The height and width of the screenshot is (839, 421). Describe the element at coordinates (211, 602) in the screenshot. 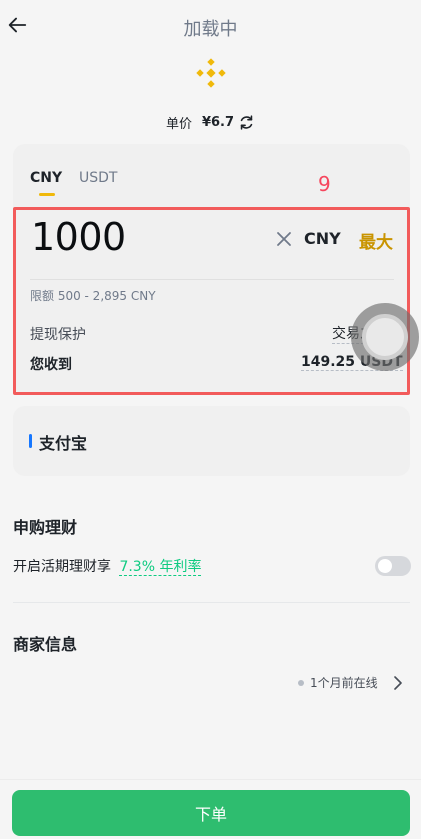

I see `section-divider` at that location.